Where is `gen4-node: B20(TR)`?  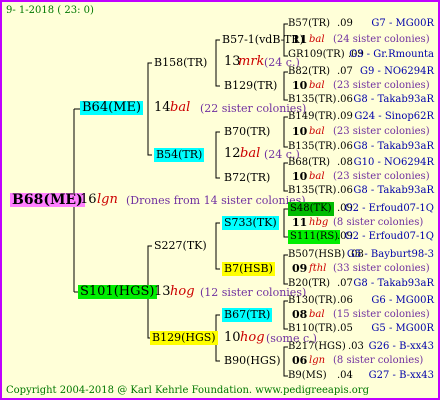 gen4-node: B20(TR) is located at coordinates (309, 284).